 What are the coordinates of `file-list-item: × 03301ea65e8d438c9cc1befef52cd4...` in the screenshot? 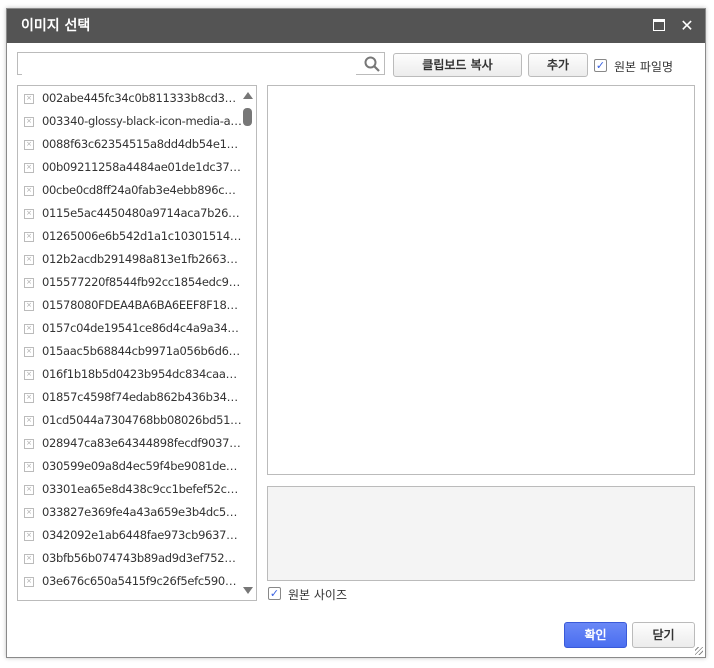 It's located at (137, 489).